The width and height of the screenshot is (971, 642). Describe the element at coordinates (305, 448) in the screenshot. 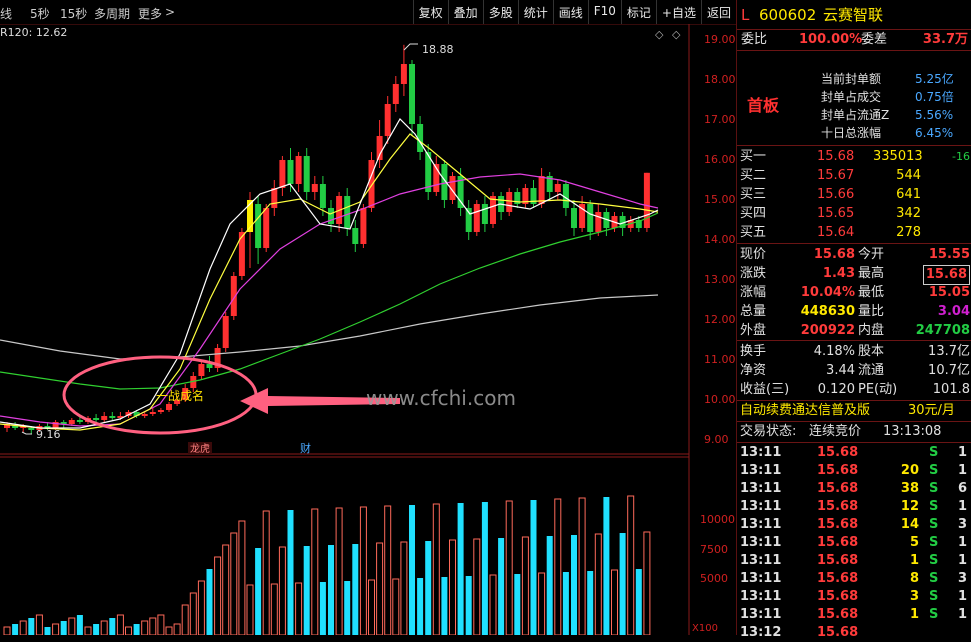

I see `tag-cai: 财` at that location.